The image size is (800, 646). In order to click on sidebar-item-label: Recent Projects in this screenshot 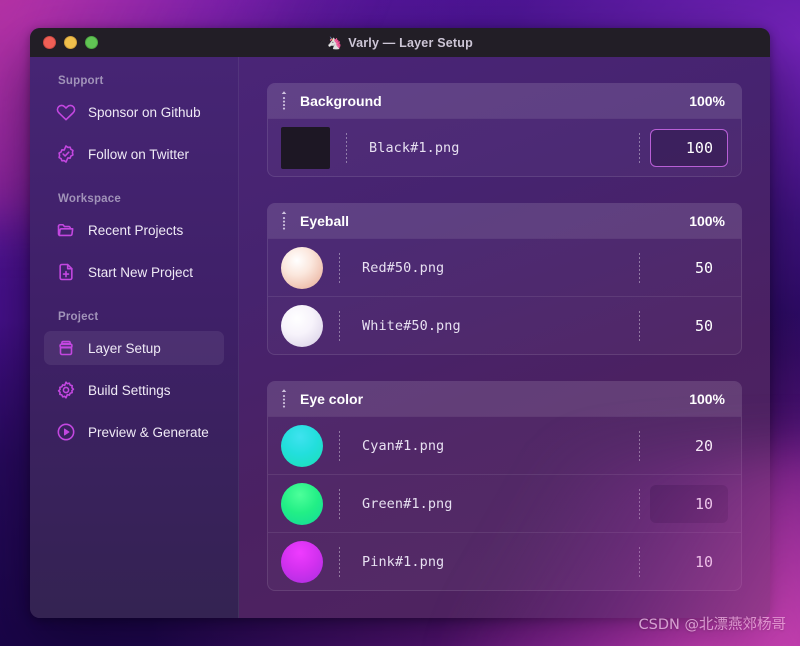, I will do `click(136, 230)`.